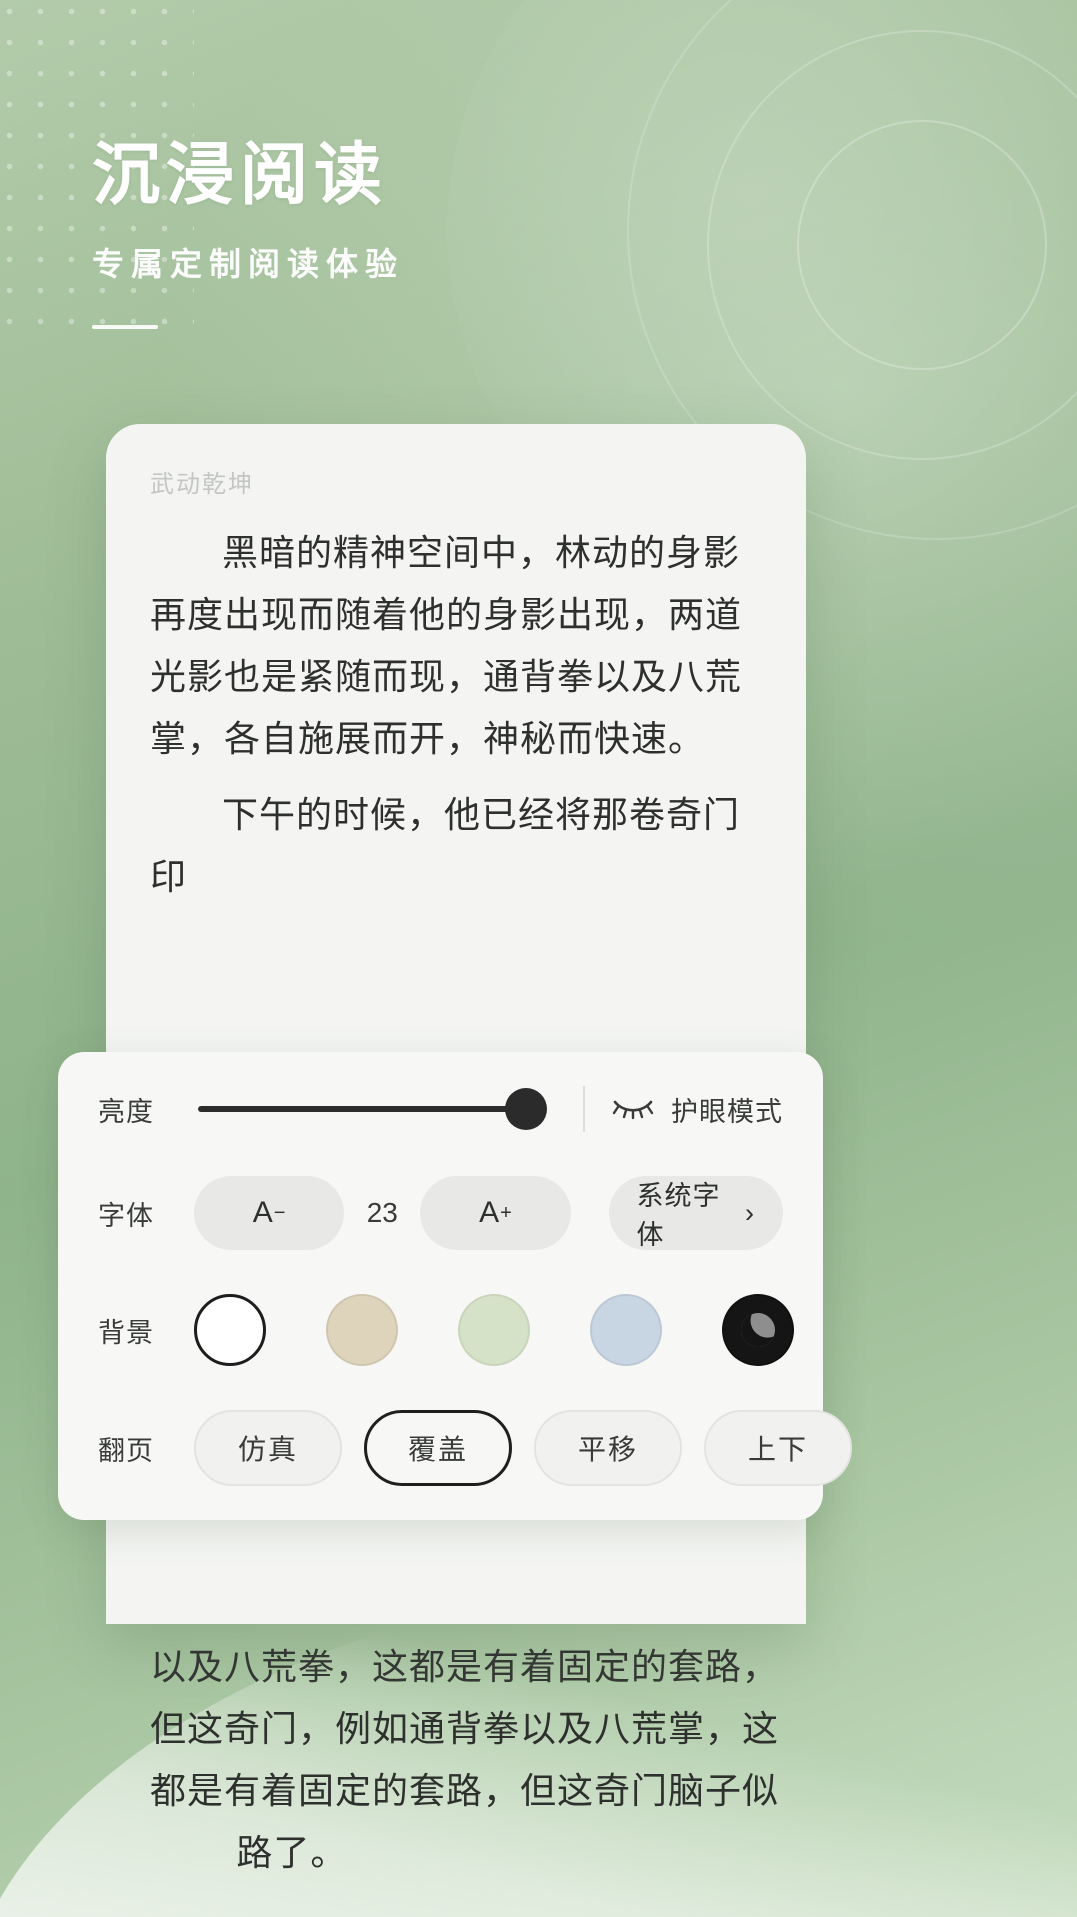  What do you see at coordinates (727, 1111) in the screenshot?
I see `eyecare-mode-label: 护眼模式` at bounding box center [727, 1111].